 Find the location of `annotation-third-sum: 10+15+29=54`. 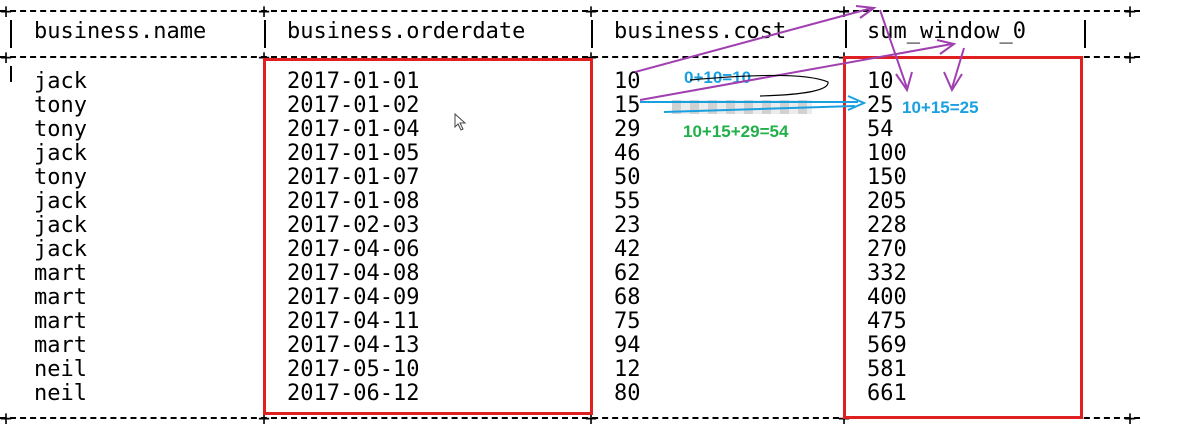

annotation-third-sum: 10+15+29=54 is located at coordinates (736, 131).